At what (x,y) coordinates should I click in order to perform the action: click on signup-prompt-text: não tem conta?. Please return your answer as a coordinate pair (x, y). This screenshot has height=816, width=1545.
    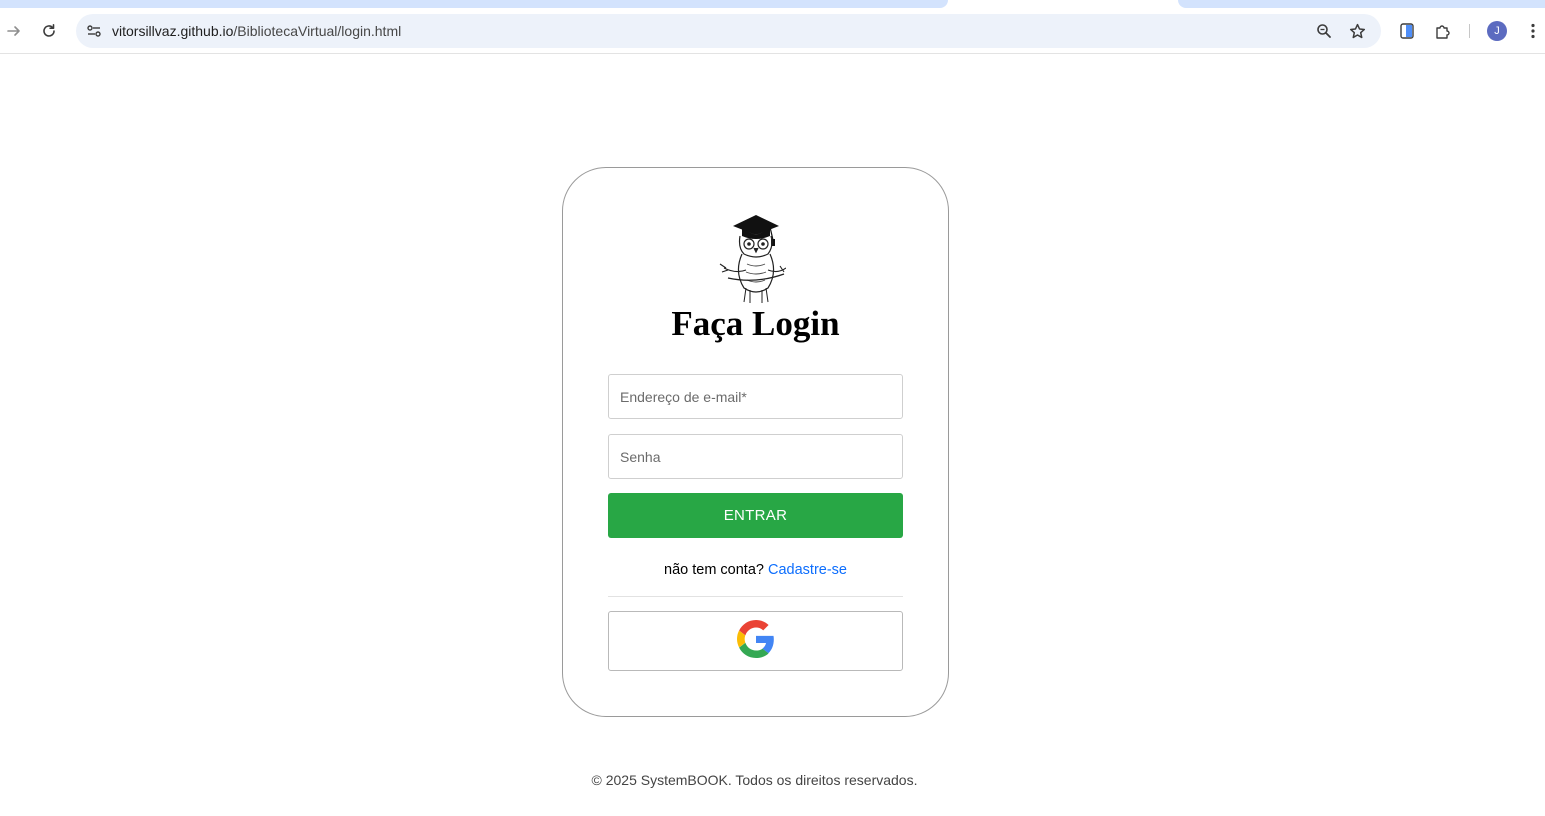
    Looking at the image, I should click on (716, 570).